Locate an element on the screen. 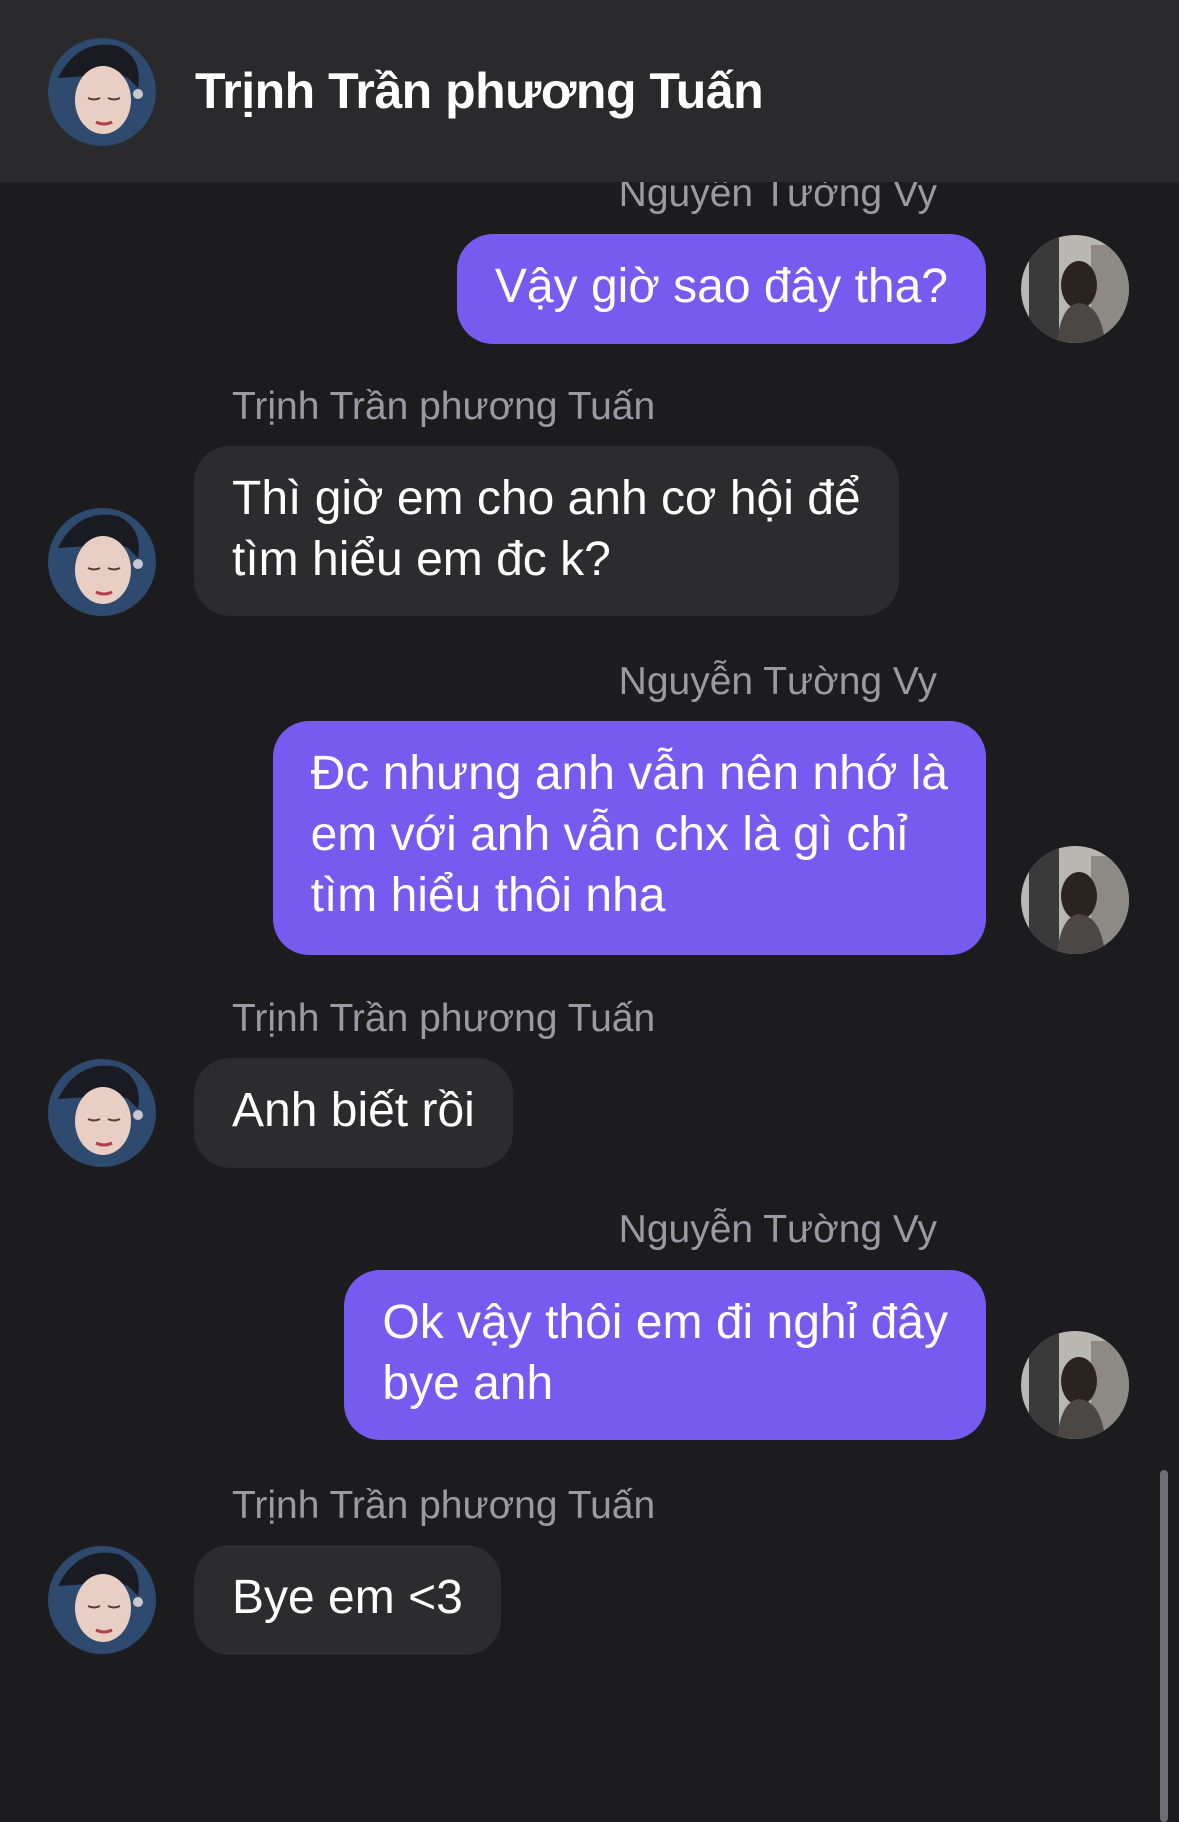  message-bubble-incoming: Anh biết rồi is located at coordinates (353, 1113).